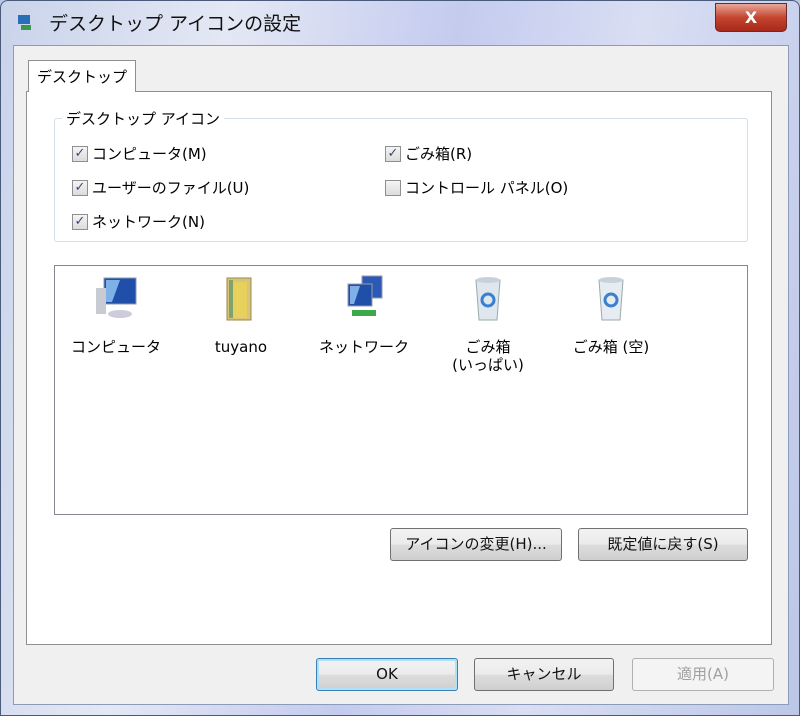  Describe the element at coordinates (611, 299) in the screenshot. I see `recycle-bin-empty-icon` at that location.